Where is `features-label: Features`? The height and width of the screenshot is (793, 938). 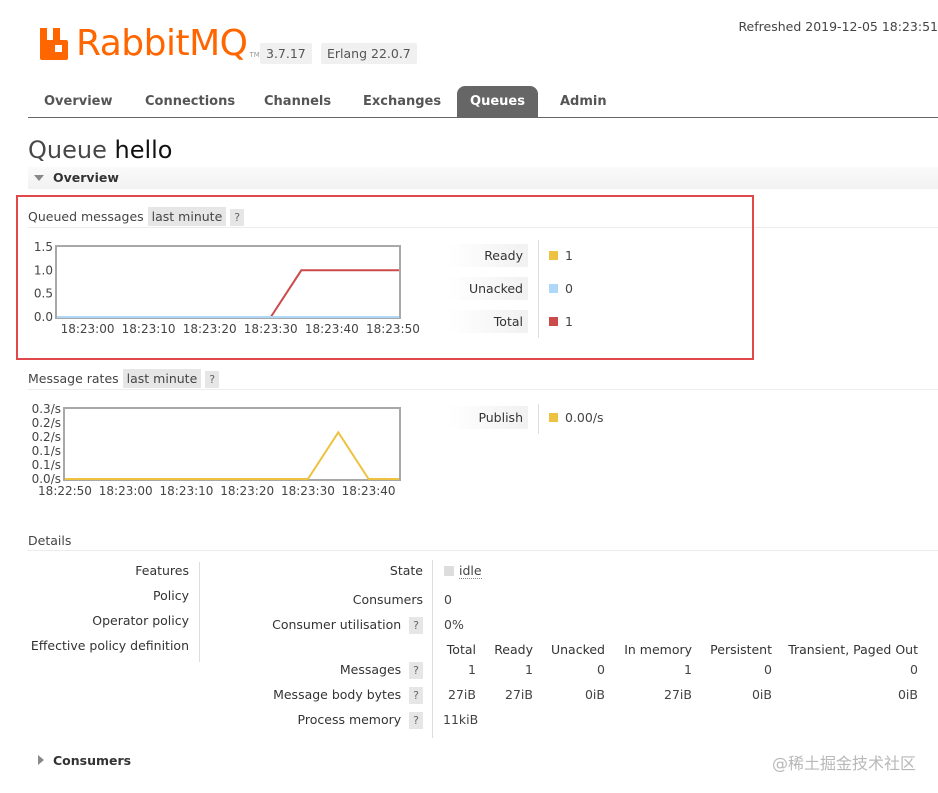
features-label: Features is located at coordinates (162, 570).